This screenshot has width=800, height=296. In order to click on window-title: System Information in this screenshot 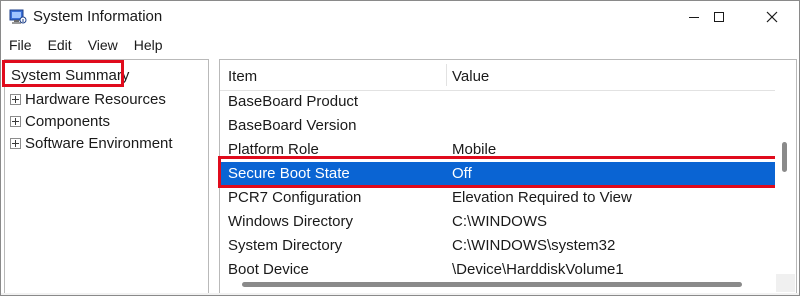, I will do `click(98, 16)`.